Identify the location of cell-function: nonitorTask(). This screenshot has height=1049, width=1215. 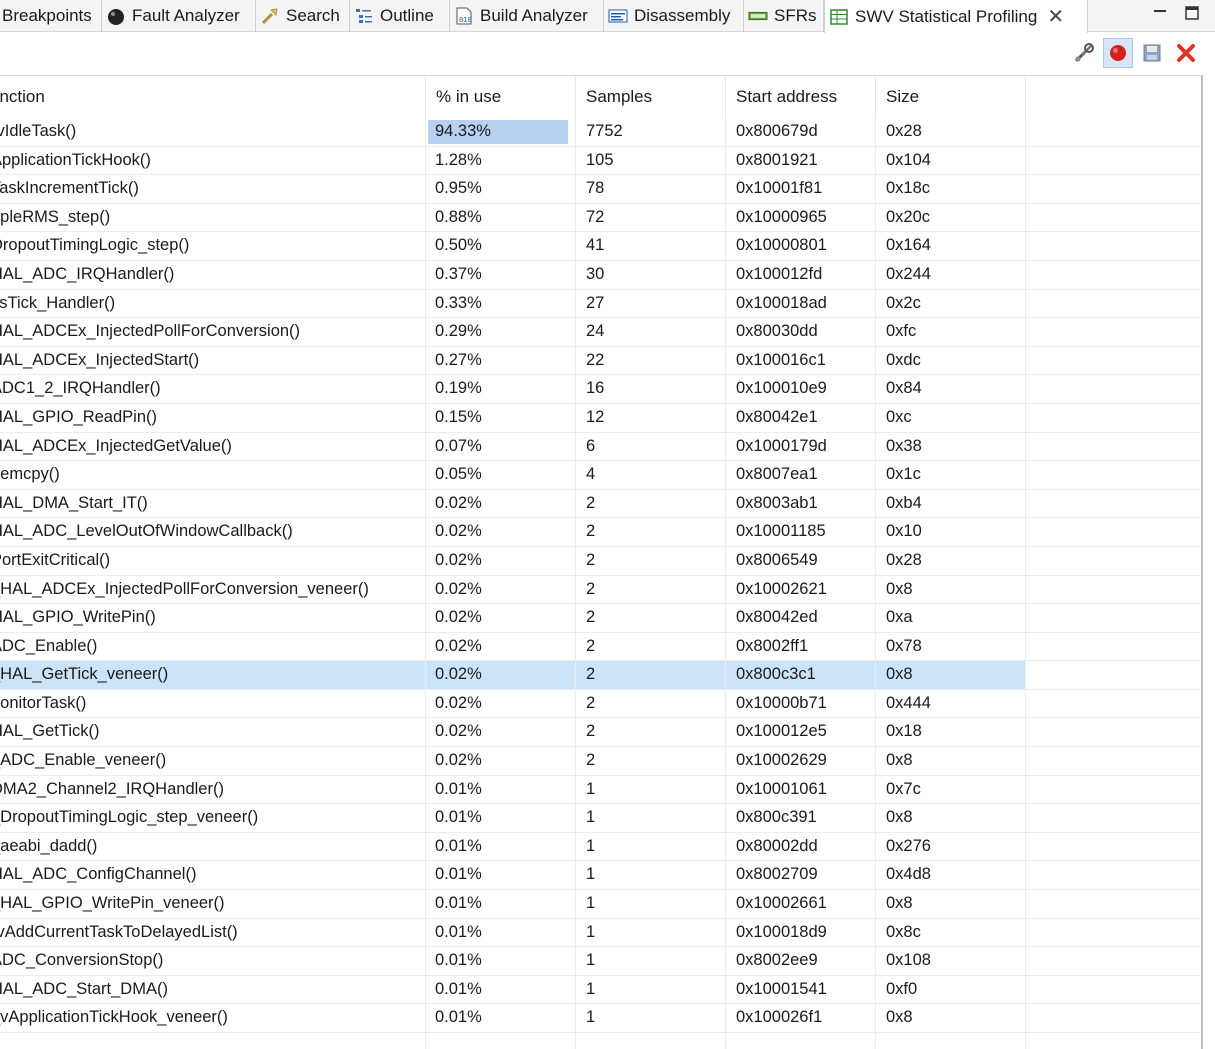
(213, 703).